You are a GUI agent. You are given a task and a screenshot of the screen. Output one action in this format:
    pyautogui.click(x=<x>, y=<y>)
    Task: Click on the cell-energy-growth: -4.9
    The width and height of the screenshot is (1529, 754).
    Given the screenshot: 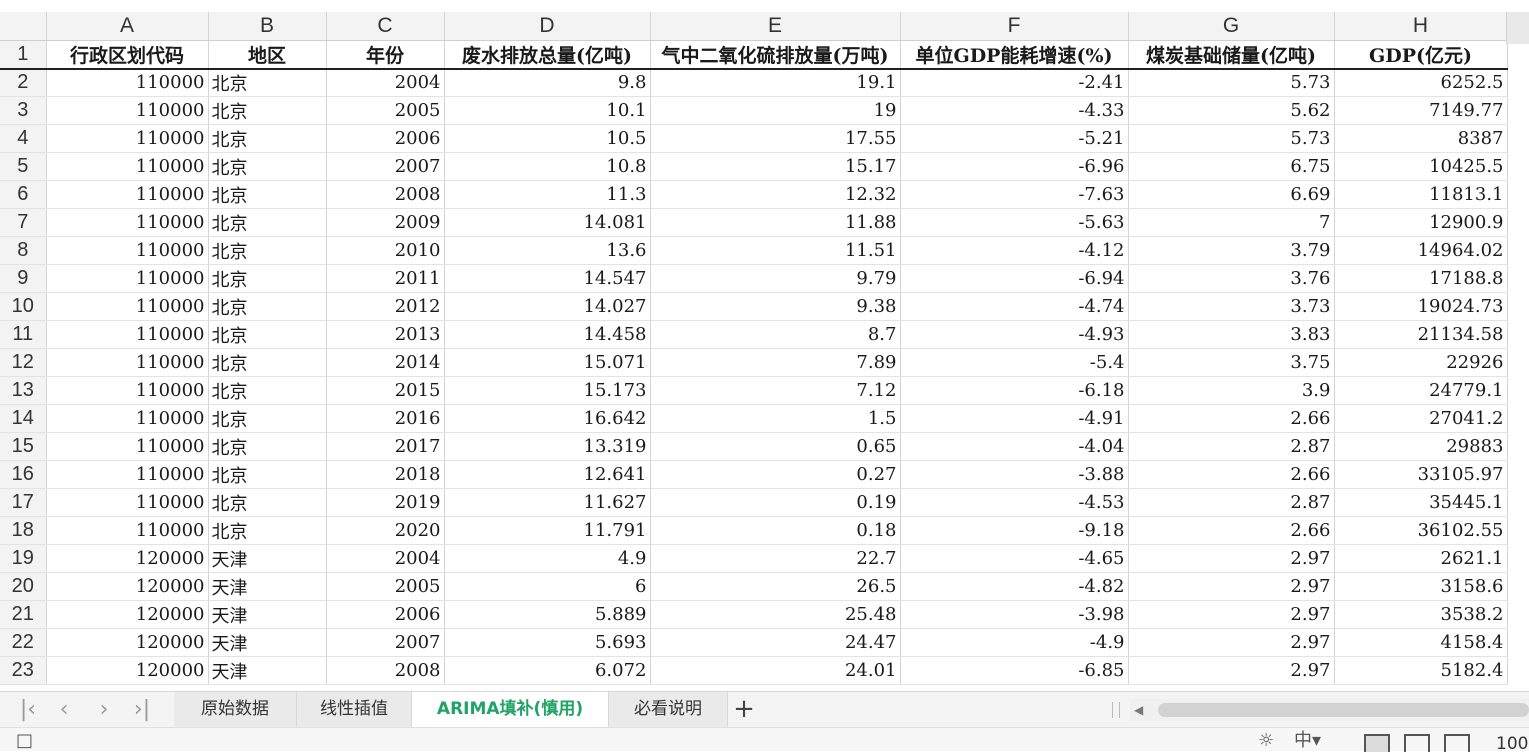 What is the action you would take?
    pyautogui.click(x=1014, y=642)
    